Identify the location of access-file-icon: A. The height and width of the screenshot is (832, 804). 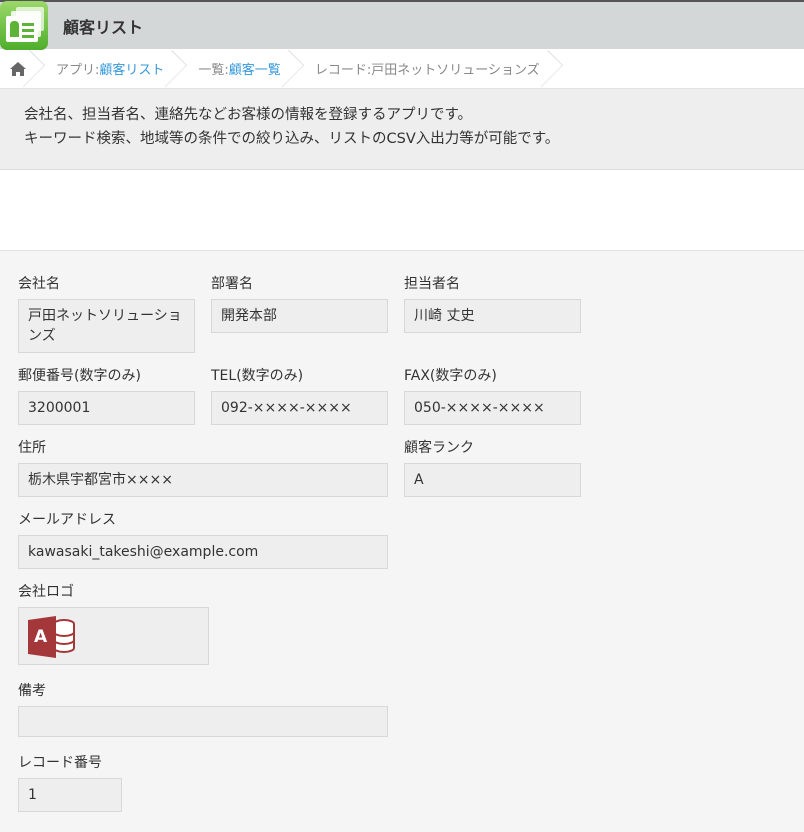
(52, 637).